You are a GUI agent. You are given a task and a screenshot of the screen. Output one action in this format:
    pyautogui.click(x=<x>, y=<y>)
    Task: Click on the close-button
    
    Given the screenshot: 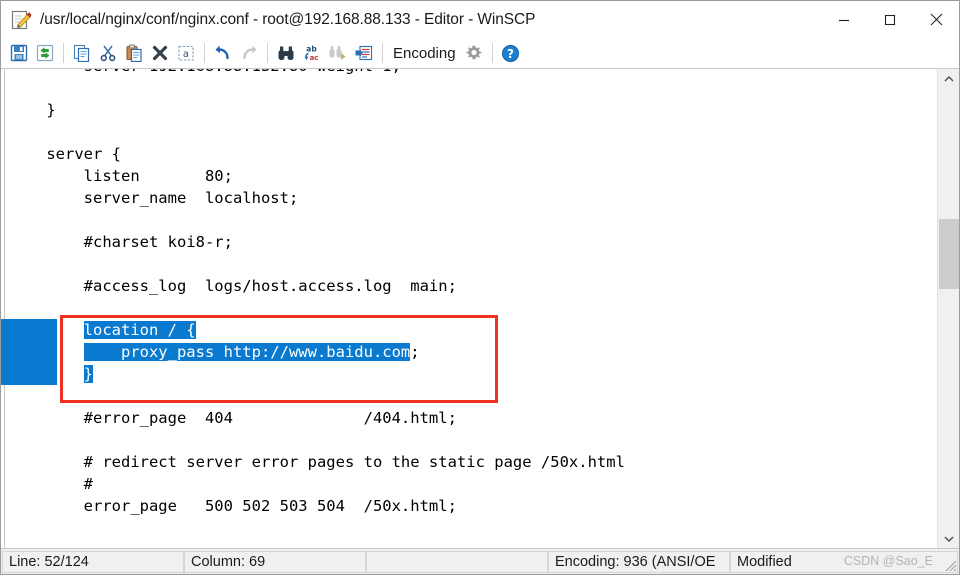 What is the action you would take?
    pyautogui.click(x=936, y=19)
    